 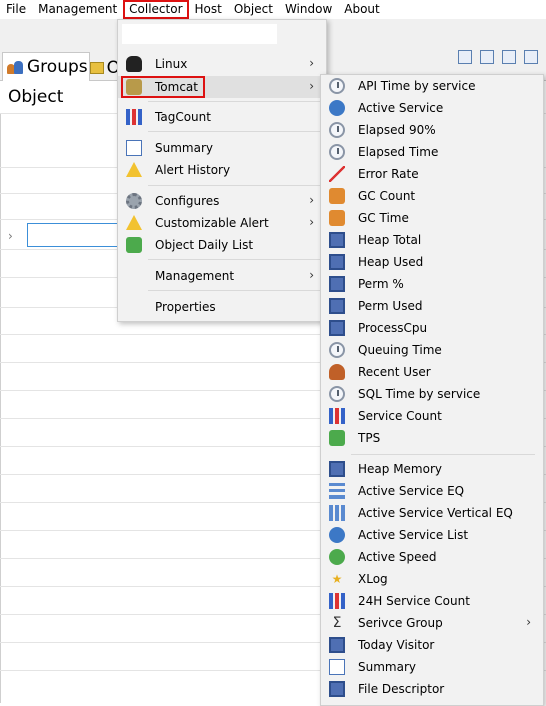 I want to click on menu-about: About, so click(x=361, y=9).